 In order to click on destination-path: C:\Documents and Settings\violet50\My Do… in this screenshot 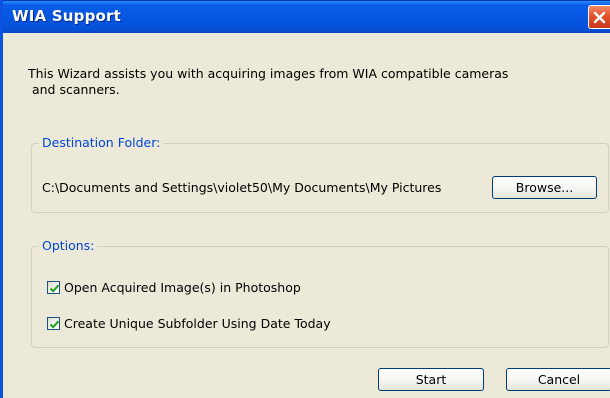, I will do `click(242, 187)`.